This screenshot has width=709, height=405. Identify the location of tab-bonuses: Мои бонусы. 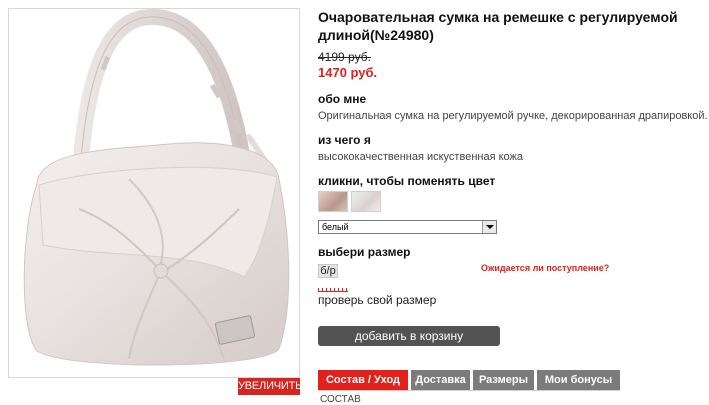
(578, 380).